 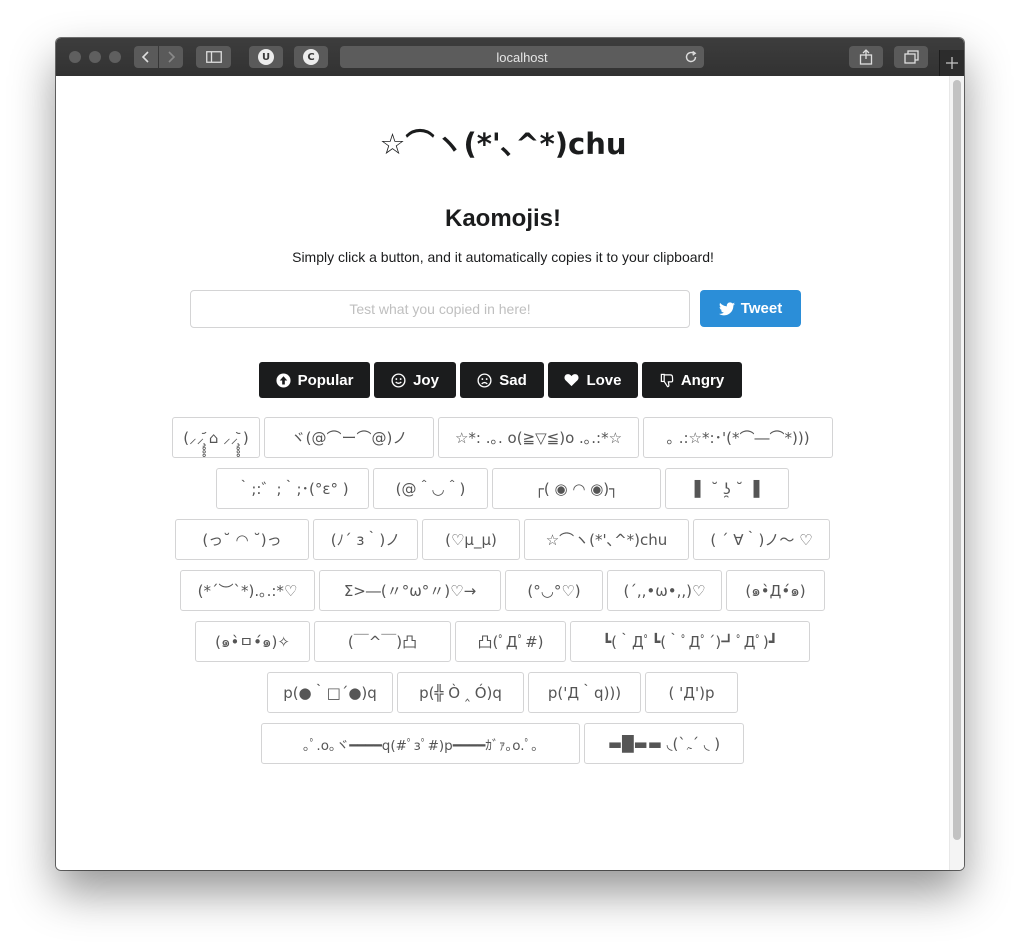 What do you see at coordinates (691, 692) in the screenshot?
I see `kaomoji-button: ( 'Д')p` at bounding box center [691, 692].